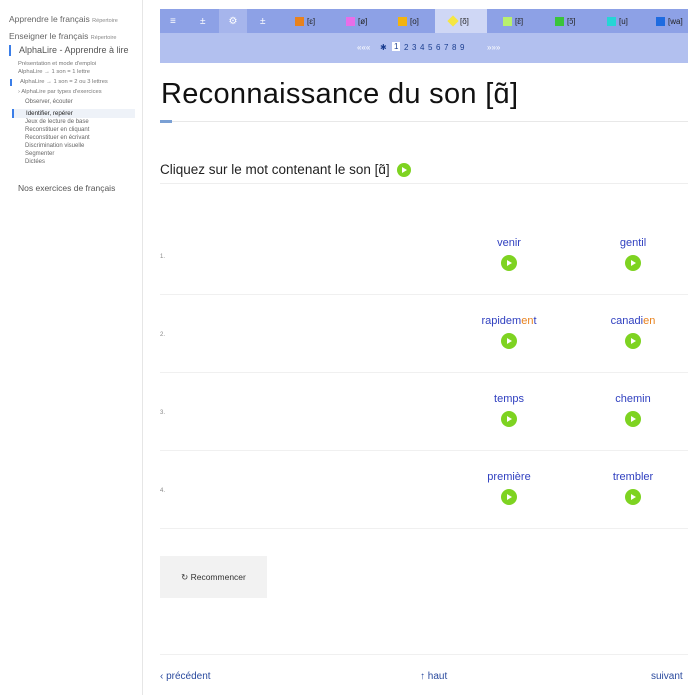 The image size is (688, 695). I want to click on sidebar-link-presentation: Présentation et mode d'emploi, so click(57, 64).